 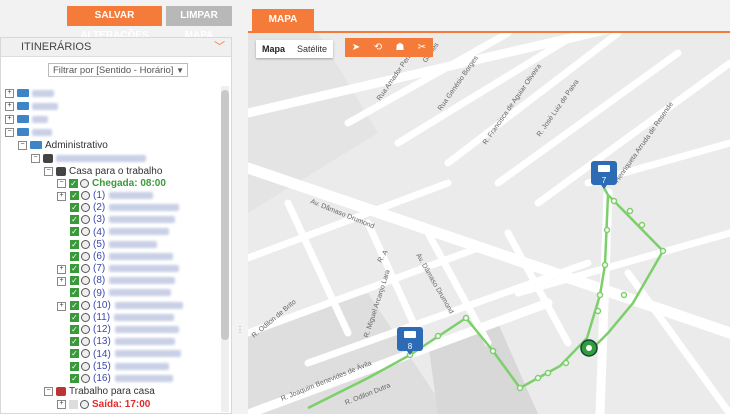 I want to click on list-item: + ✓ (1), so click(x=105, y=196).